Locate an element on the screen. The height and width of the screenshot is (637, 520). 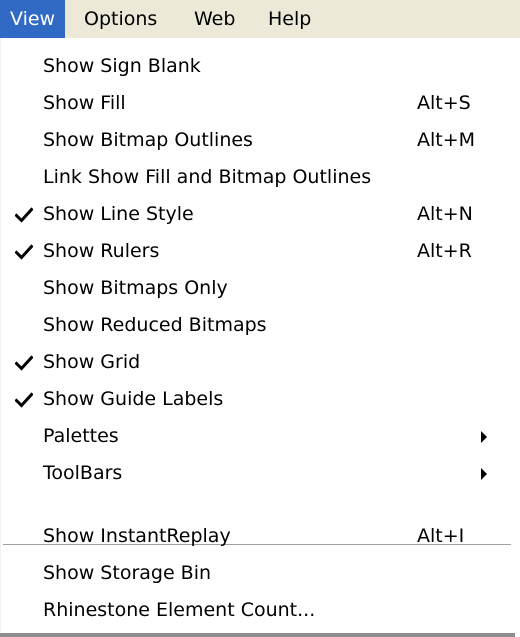
menu-item-show-reduced-bitmaps: Show Reduced Bitmaps is located at coordinates (256, 325).